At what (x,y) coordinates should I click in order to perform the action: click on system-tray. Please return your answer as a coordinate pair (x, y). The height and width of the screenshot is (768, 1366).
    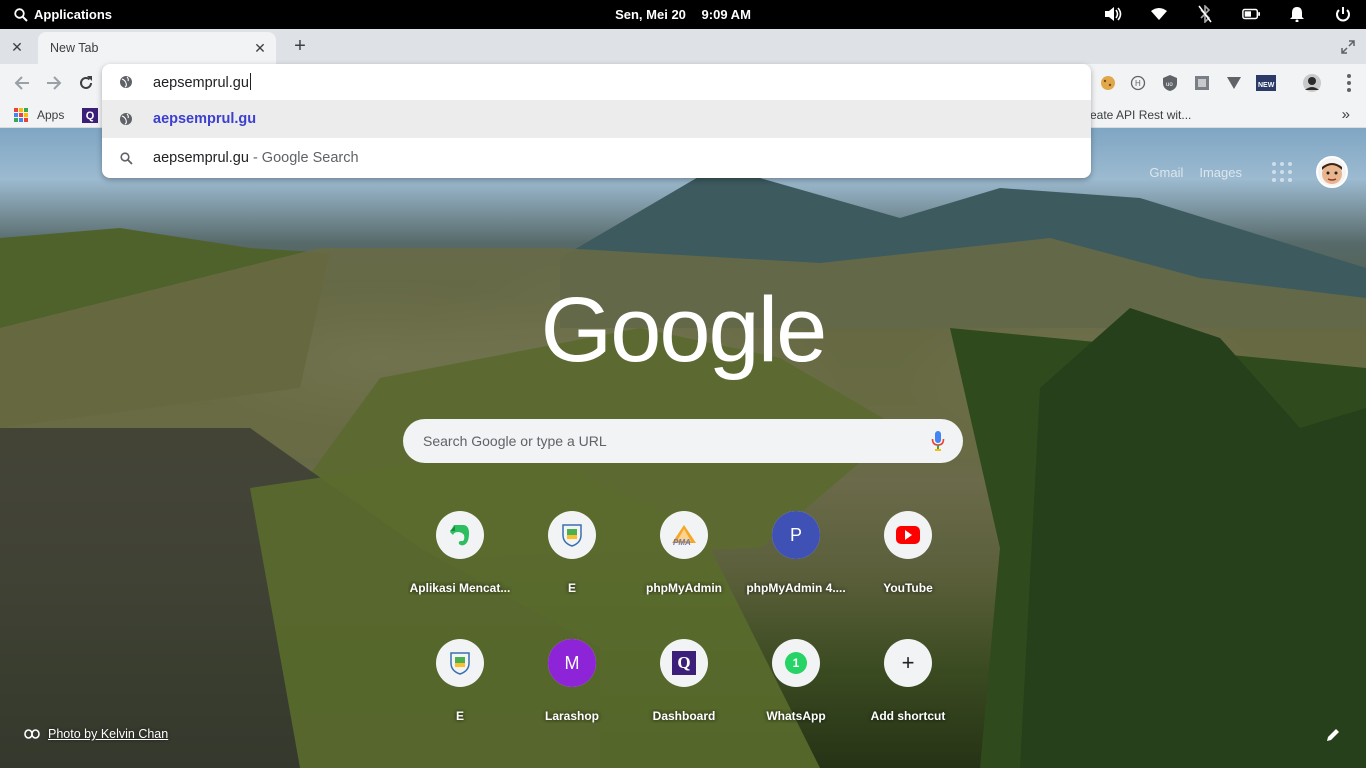
    Looking at the image, I should click on (1228, 14).